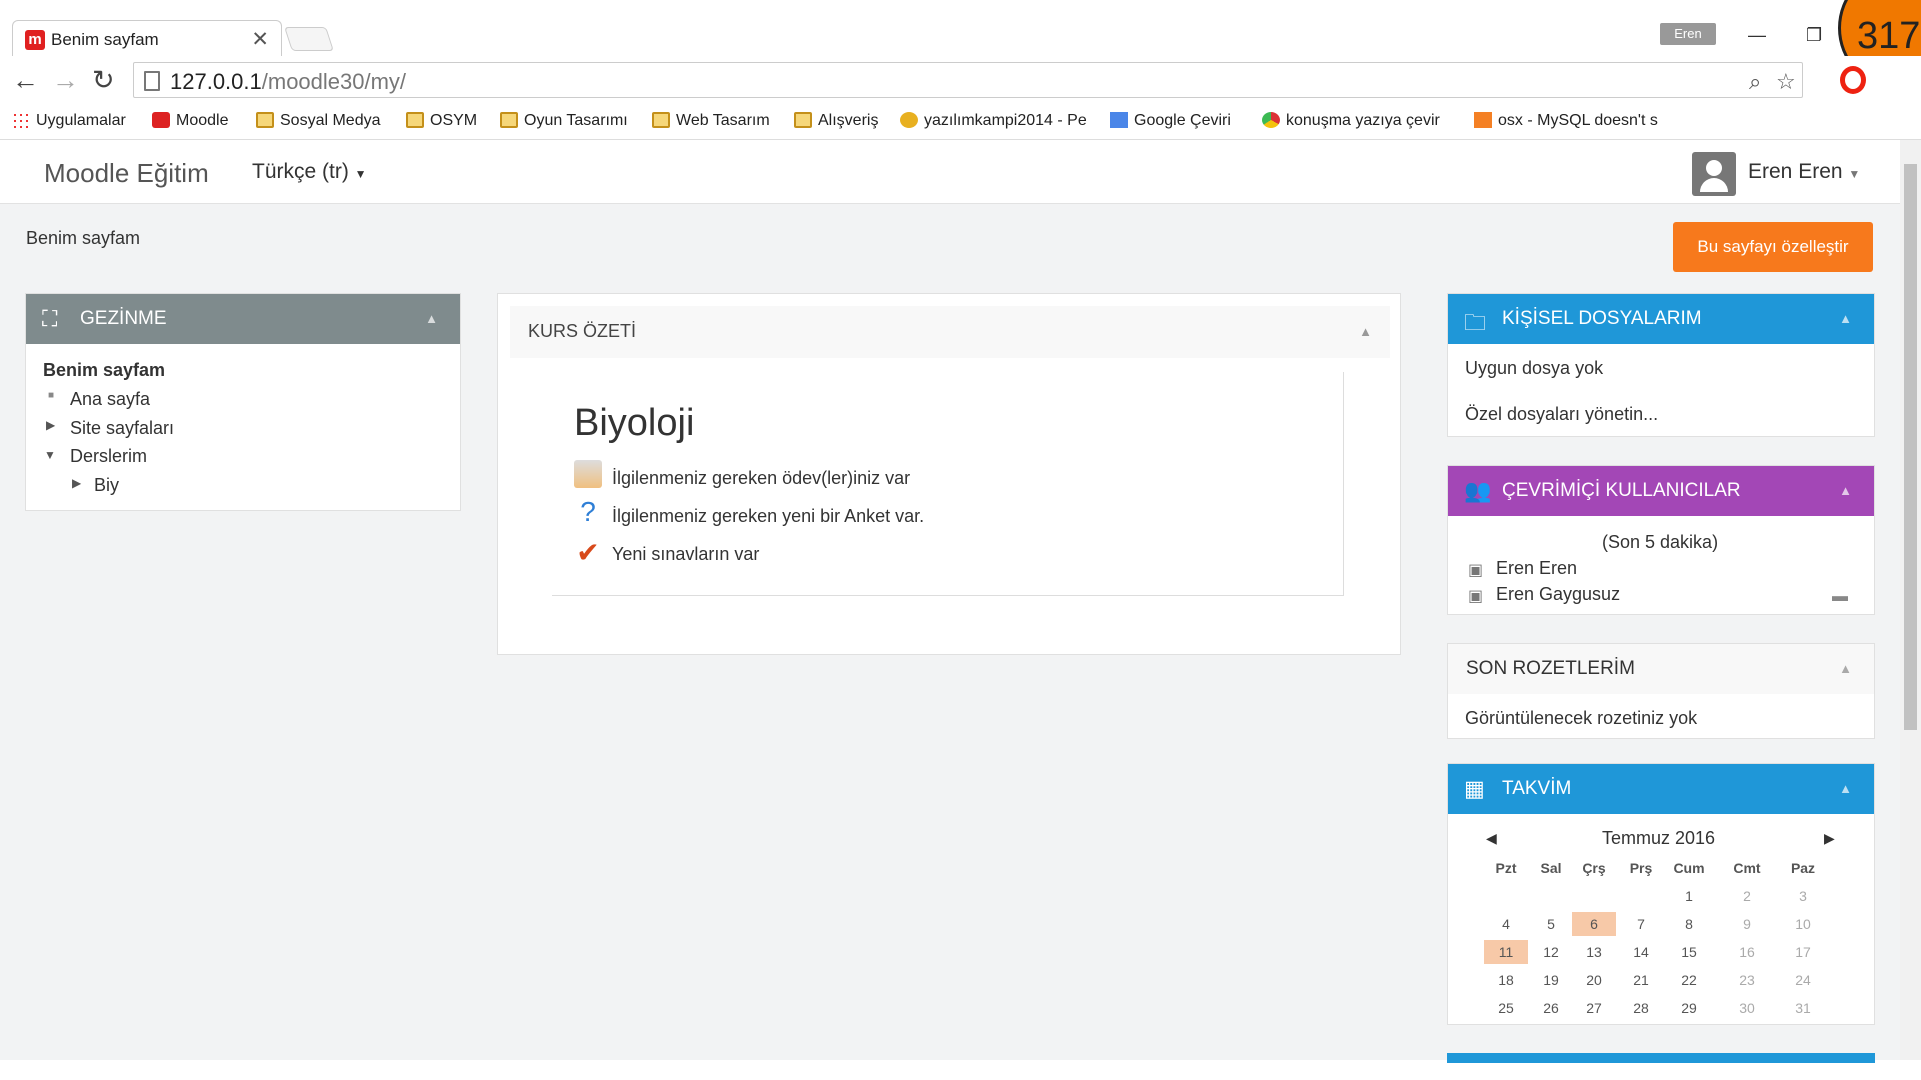 This screenshot has width=1921, height=1080. I want to click on bookmark-konusma: konuşma yazıya çevir, so click(1351, 121).